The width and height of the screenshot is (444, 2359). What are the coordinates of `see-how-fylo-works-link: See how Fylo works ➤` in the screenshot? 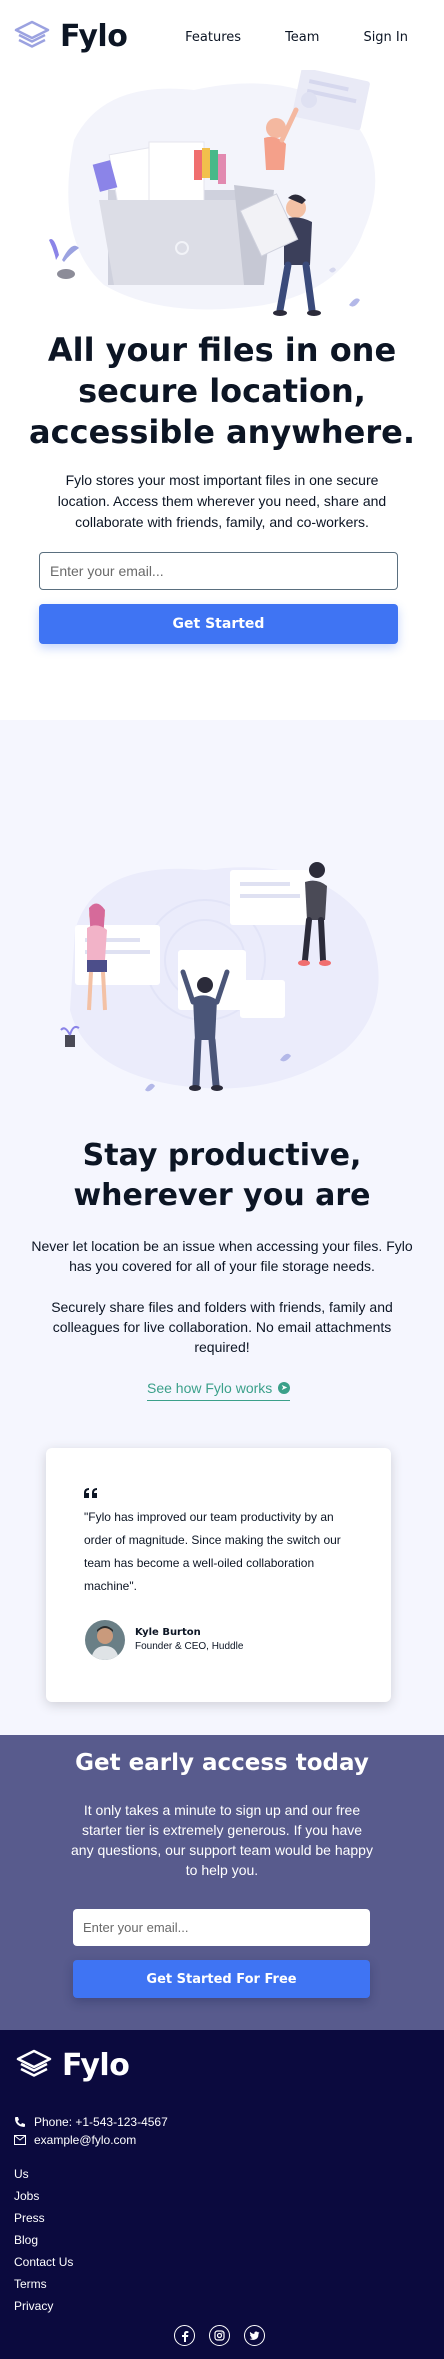 It's located at (219, 1390).